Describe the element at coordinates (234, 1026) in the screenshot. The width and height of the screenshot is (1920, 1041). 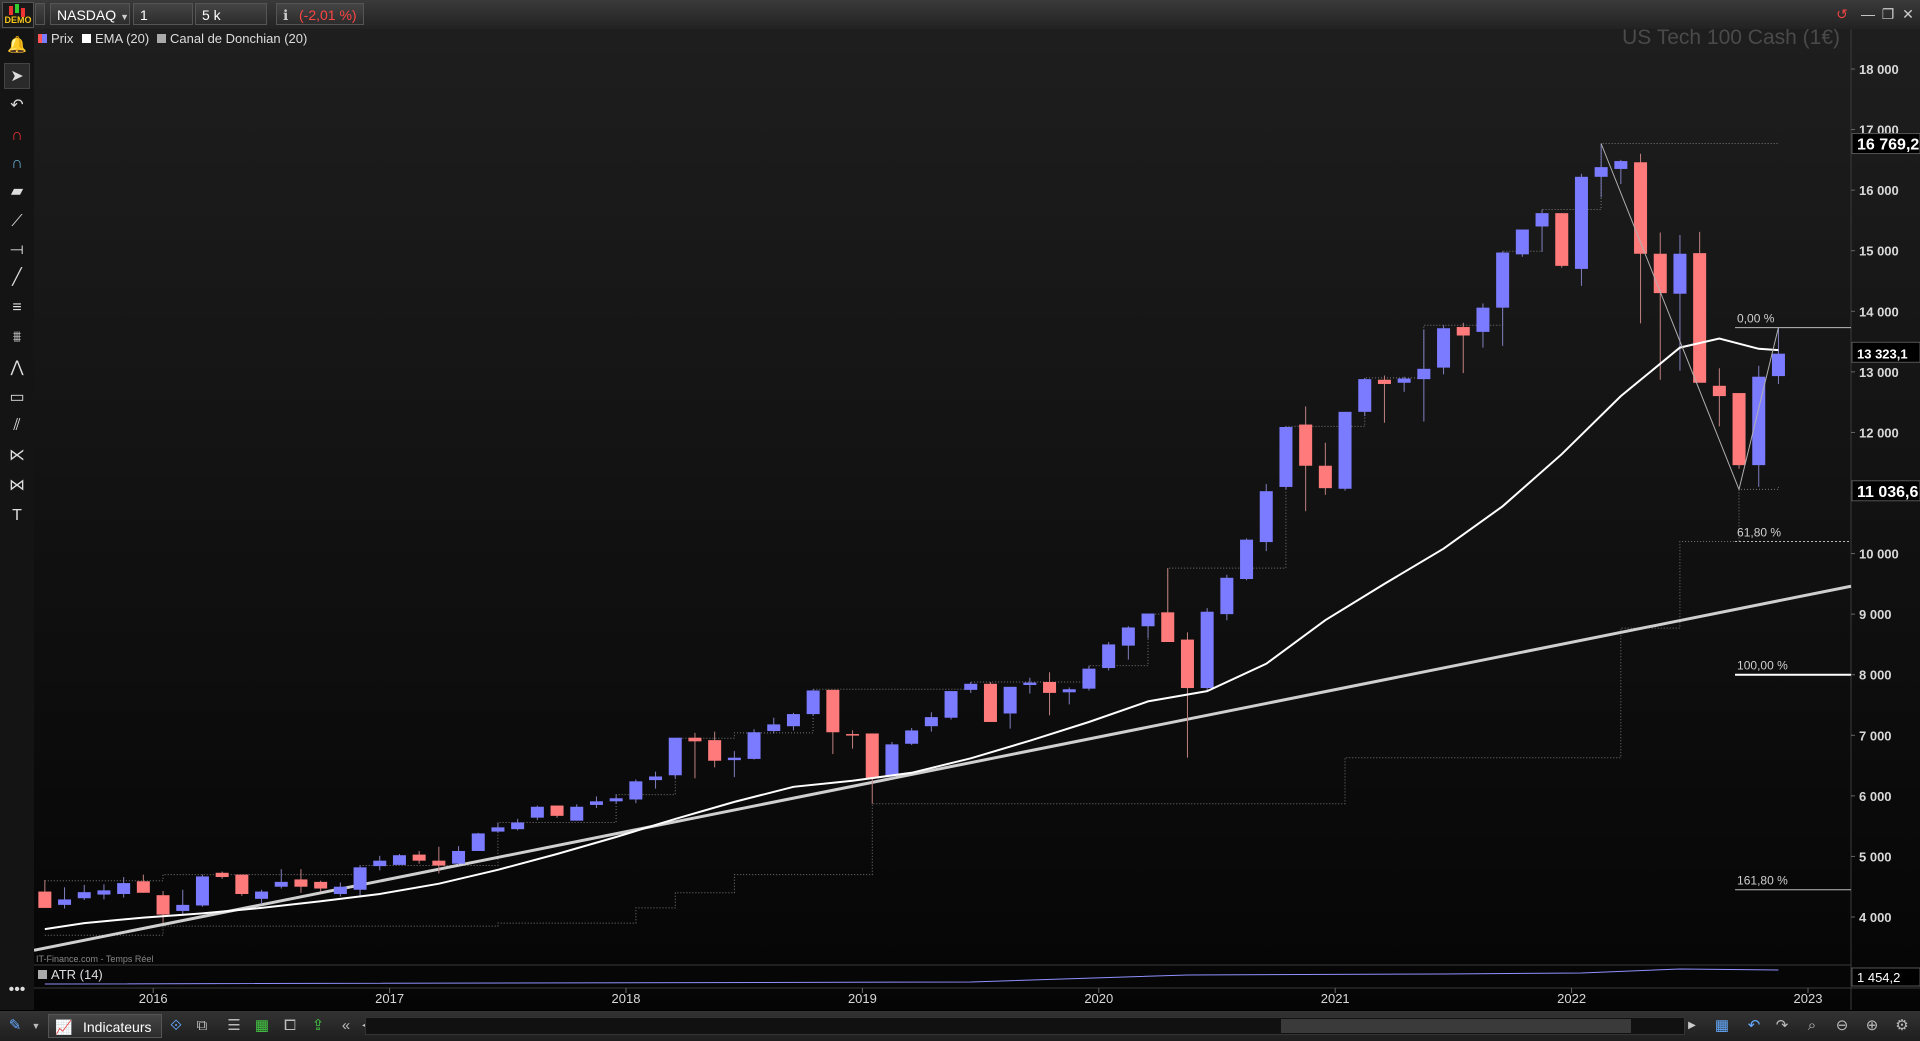
I see `list-icon: ☰` at that location.